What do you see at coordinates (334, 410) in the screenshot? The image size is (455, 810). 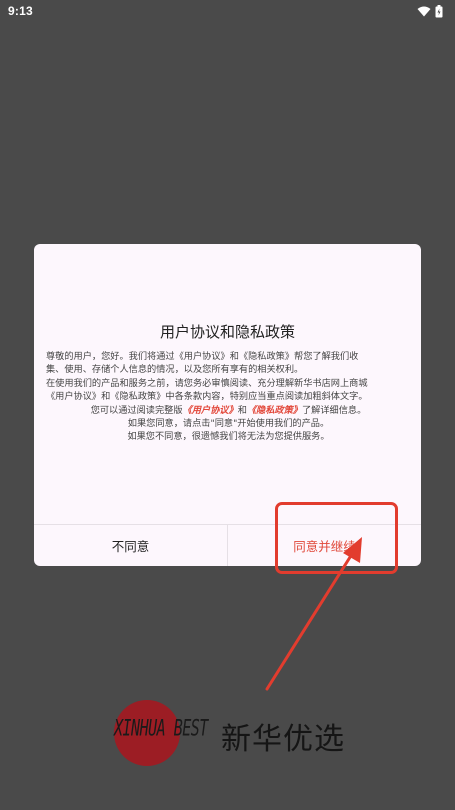 I see `body-text: 了解详细信息。` at bounding box center [334, 410].